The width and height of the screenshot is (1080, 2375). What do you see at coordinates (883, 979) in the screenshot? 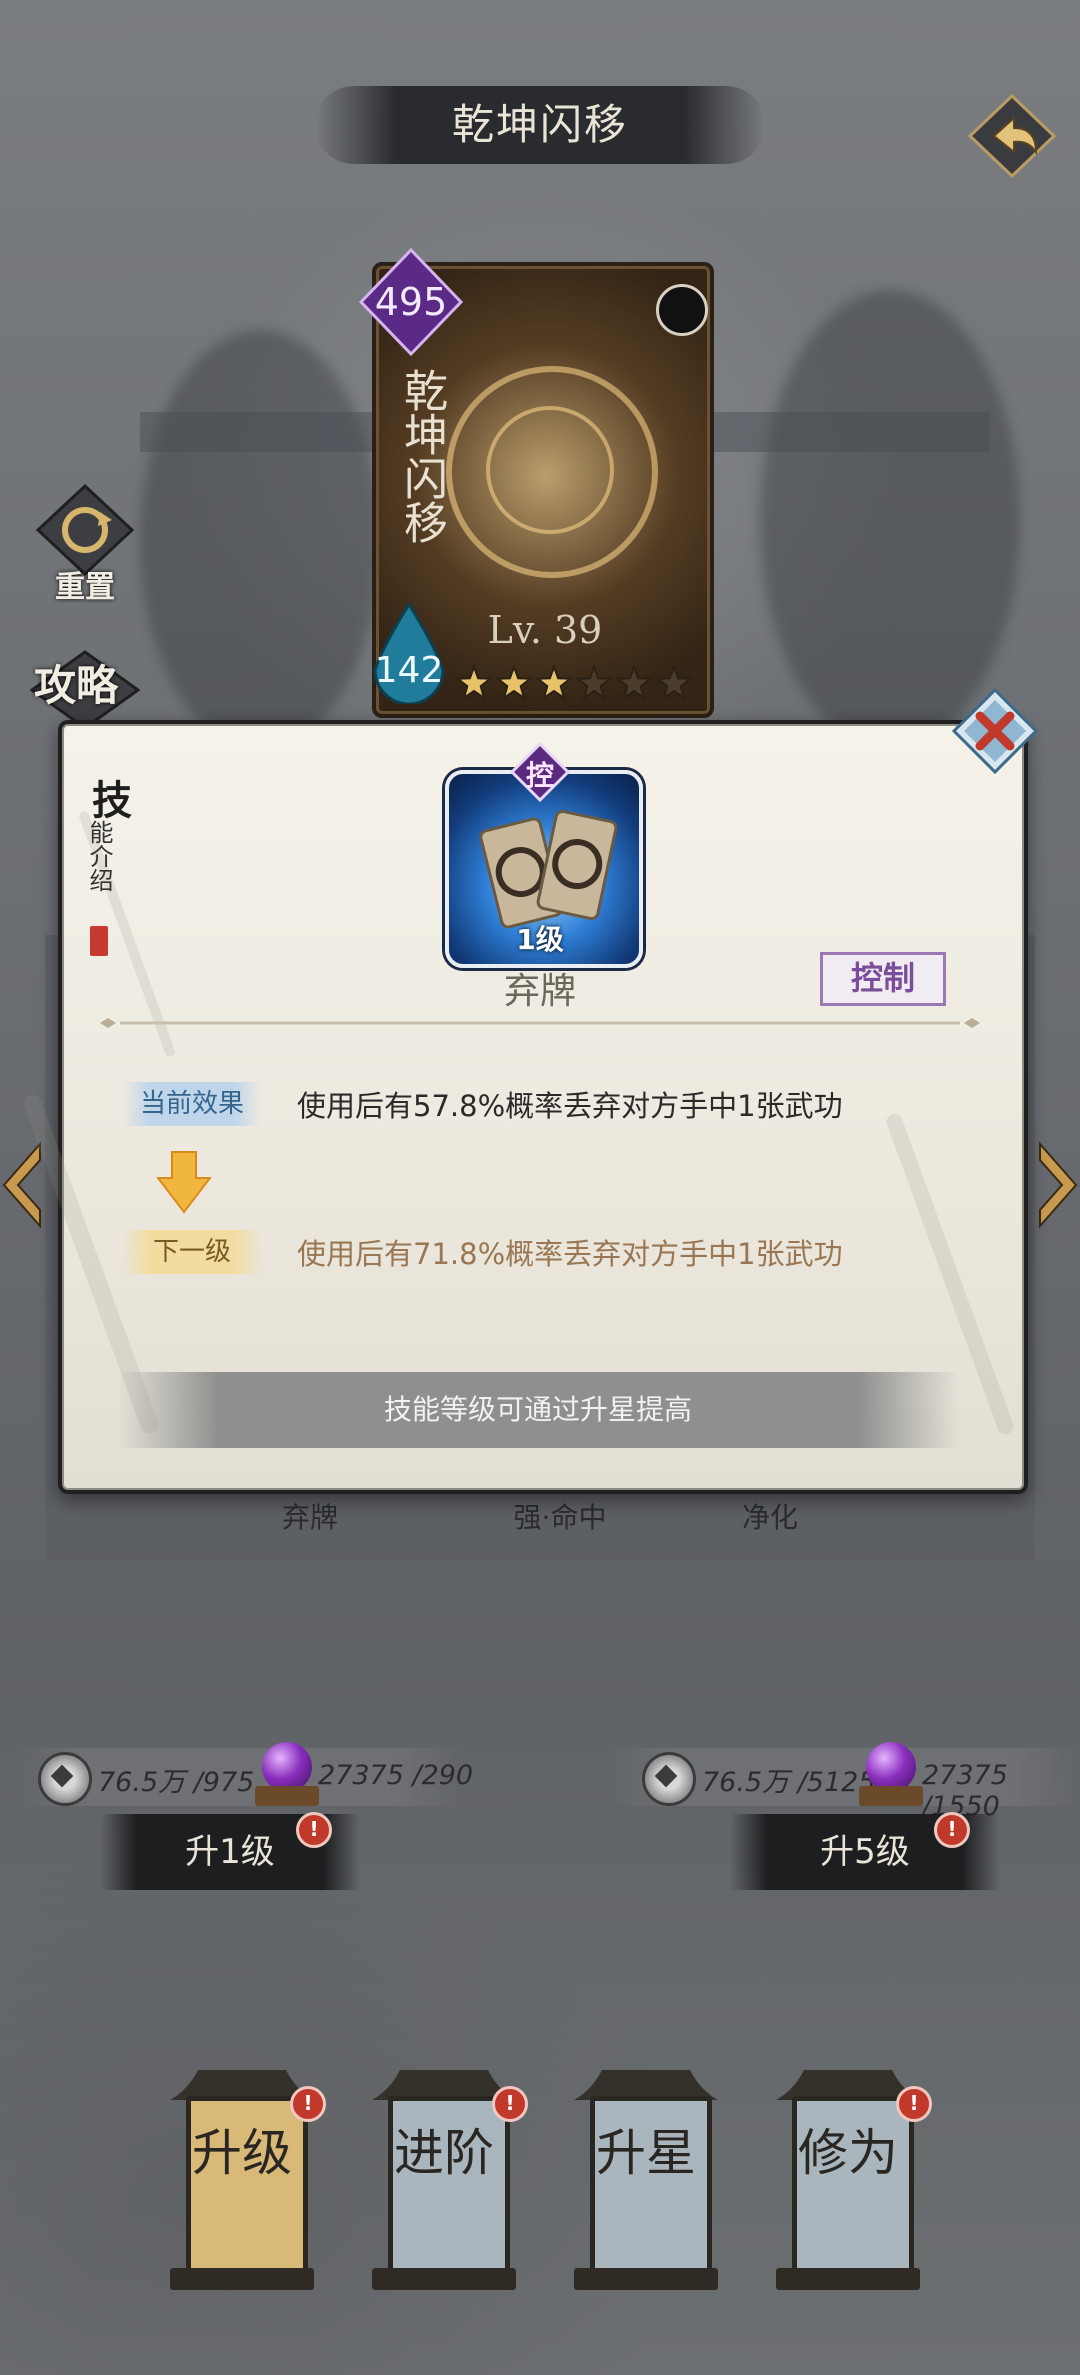
I see `skill-category-tag: 控制` at bounding box center [883, 979].